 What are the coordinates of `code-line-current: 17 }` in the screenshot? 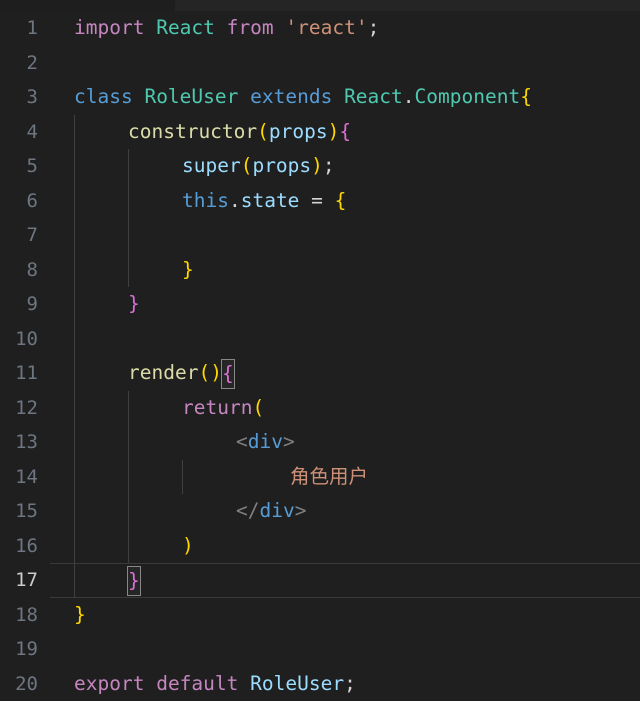 It's located at (320, 580).